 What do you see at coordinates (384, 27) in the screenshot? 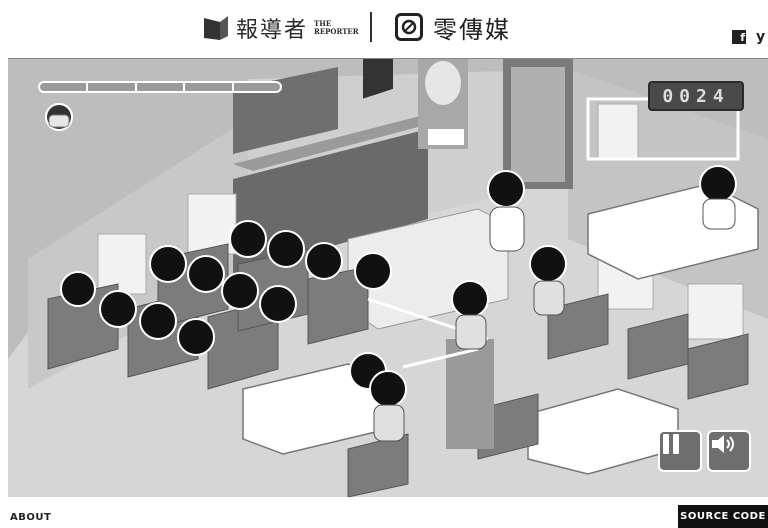
I see `site-header: 報導者 THE REPORTER 零傳媒 f y` at bounding box center [384, 27].